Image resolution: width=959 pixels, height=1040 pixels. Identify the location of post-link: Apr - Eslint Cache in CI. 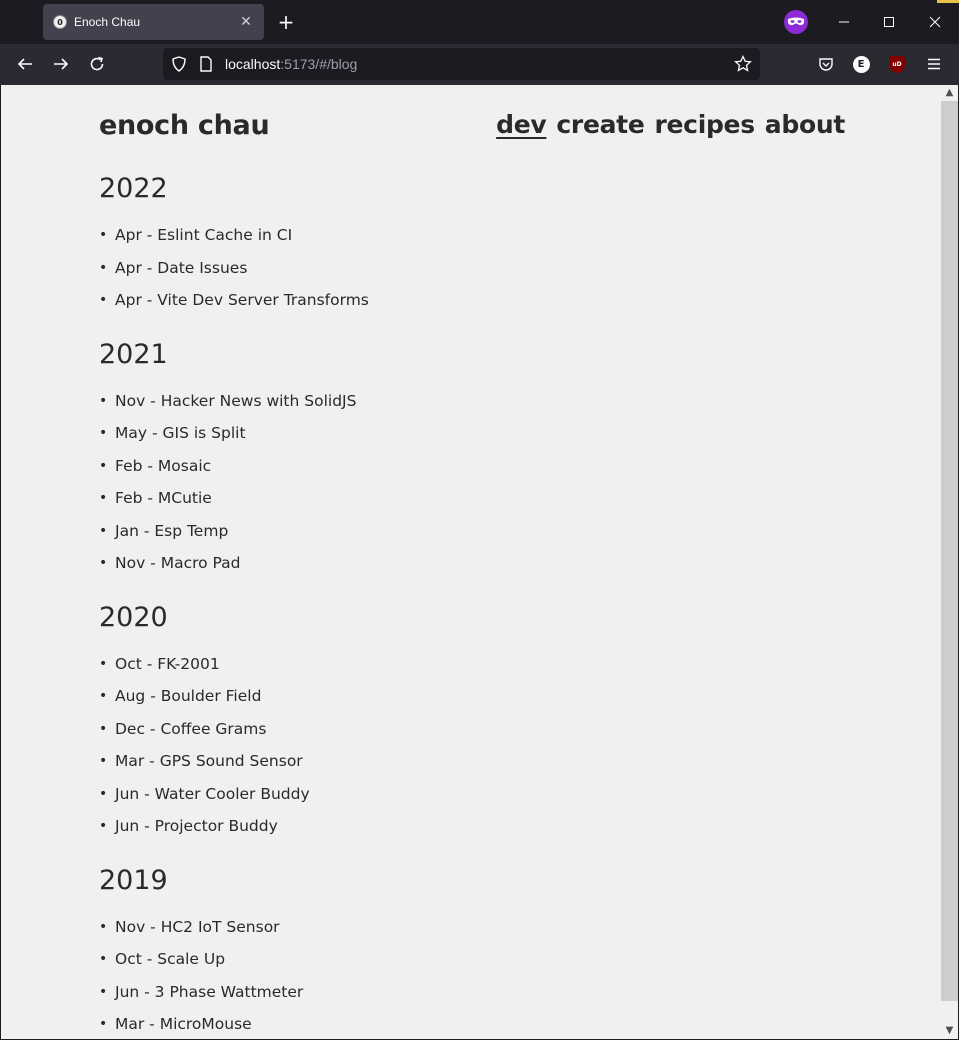
(203, 235).